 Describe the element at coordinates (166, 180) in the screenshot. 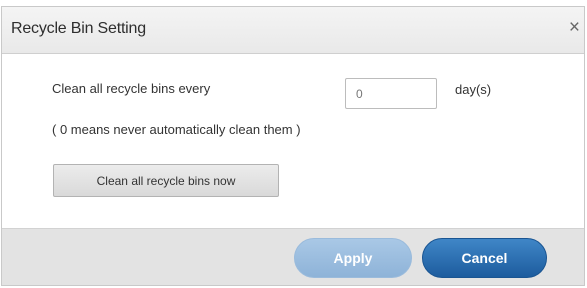

I see `clean-now-button: Clean all recycle bins now` at that location.